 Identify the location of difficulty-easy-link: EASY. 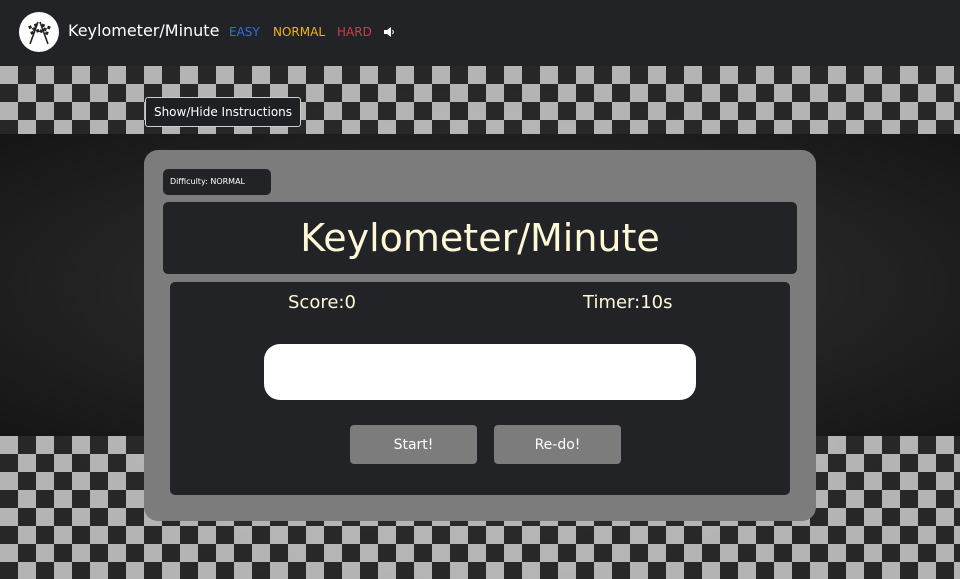
(244, 32).